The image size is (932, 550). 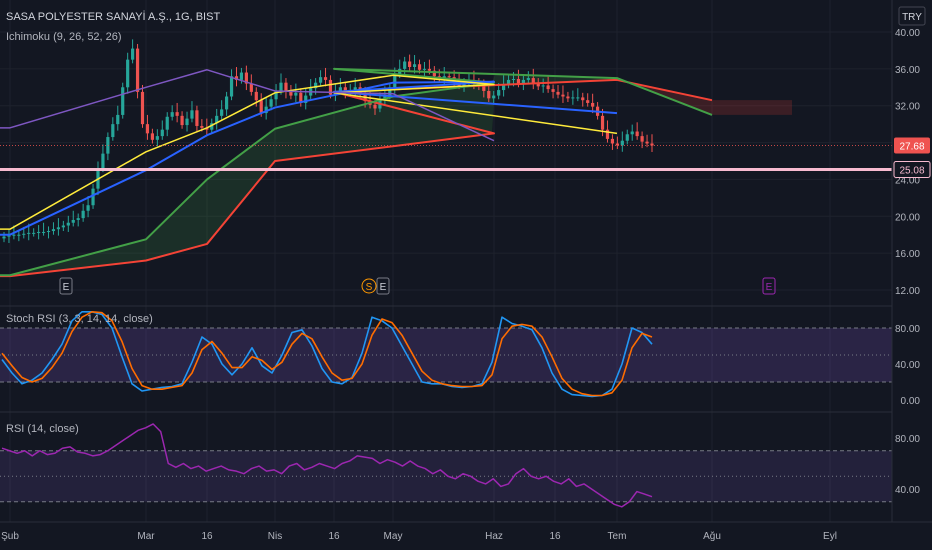 I want to click on time-tick-1: Mar, so click(x=146, y=536).